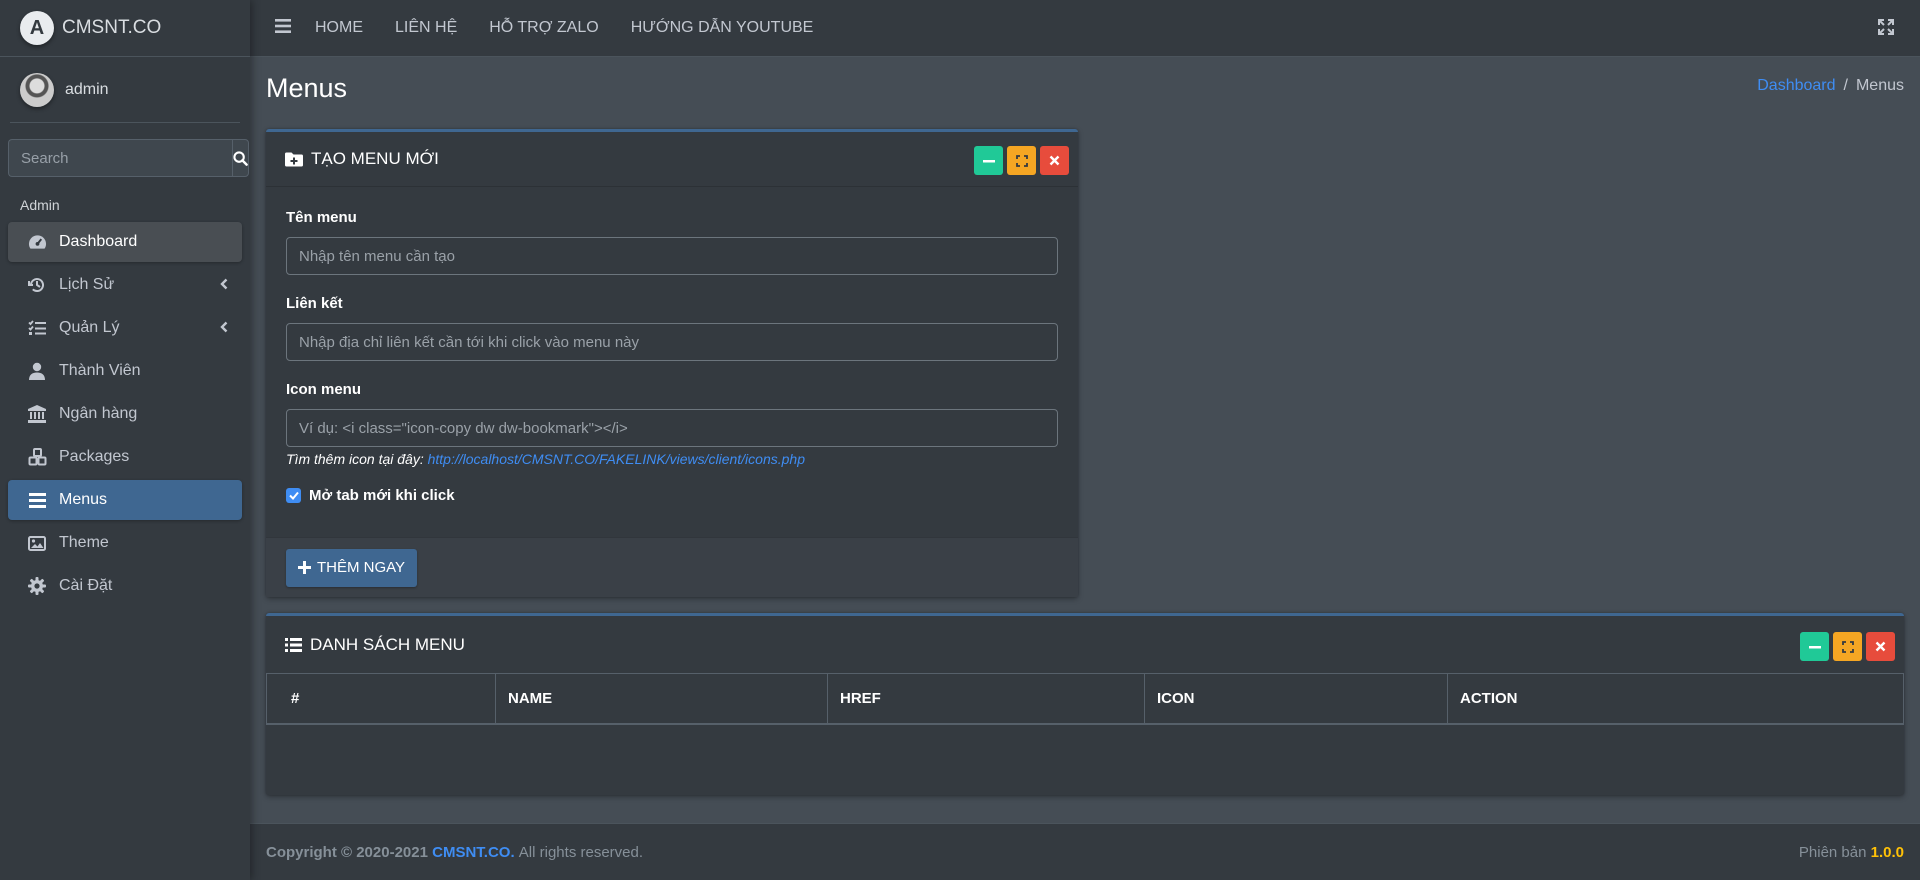 The width and height of the screenshot is (1920, 880). I want to click on sidebar-item-label: Dashboard, so click(98, 241).